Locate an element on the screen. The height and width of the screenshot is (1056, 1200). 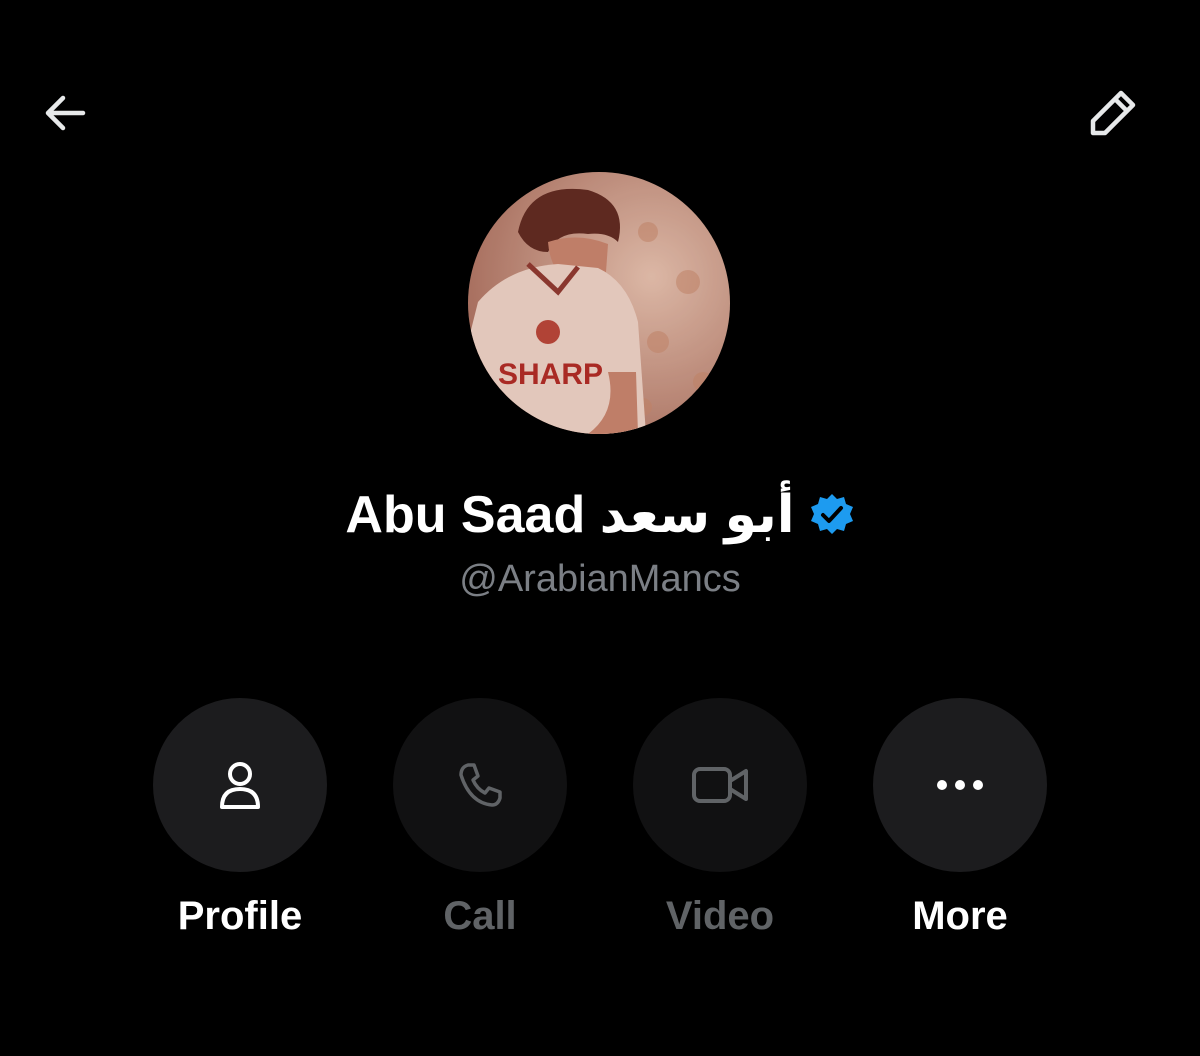
video-button is located at coordinates (720, 785).